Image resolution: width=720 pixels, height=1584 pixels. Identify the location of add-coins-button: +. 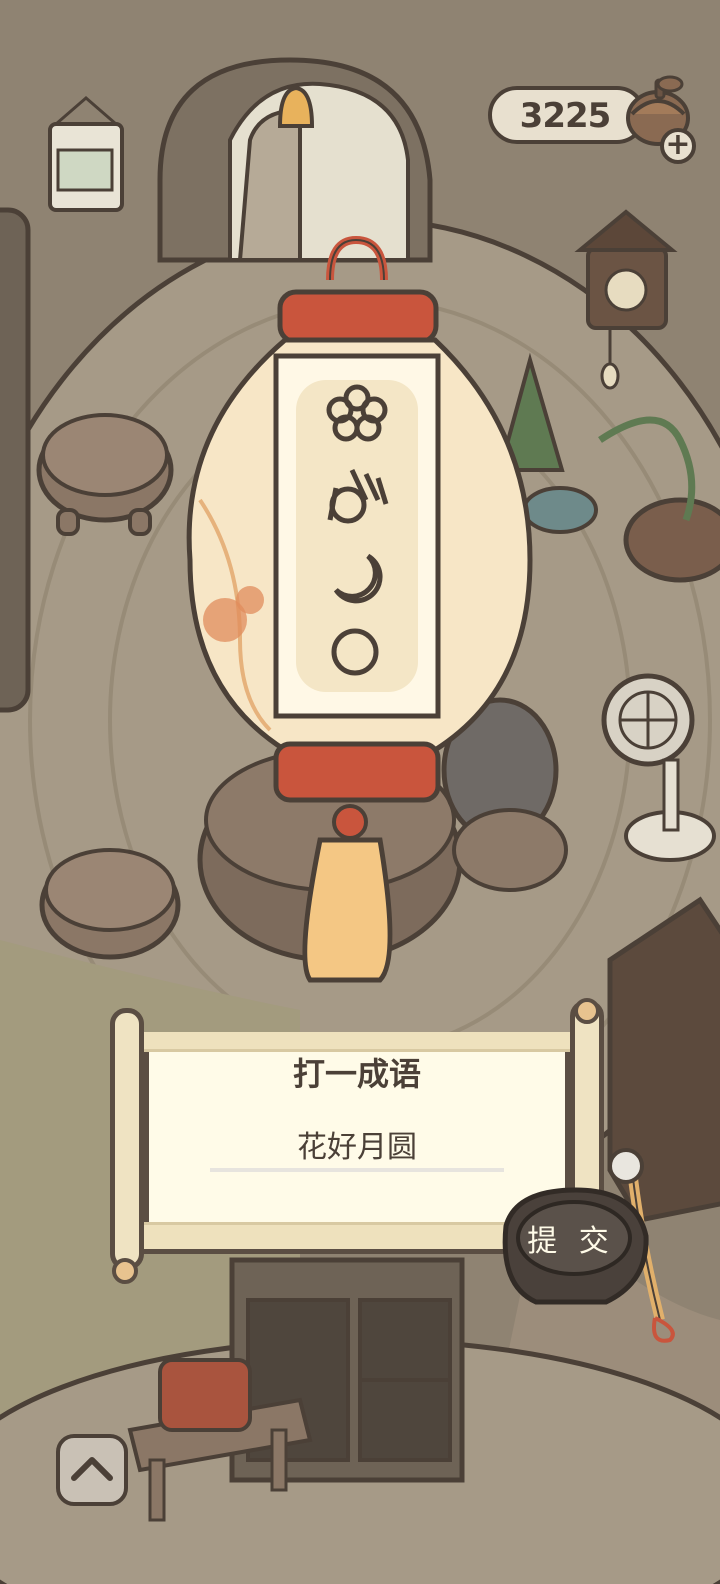
(678, 146).